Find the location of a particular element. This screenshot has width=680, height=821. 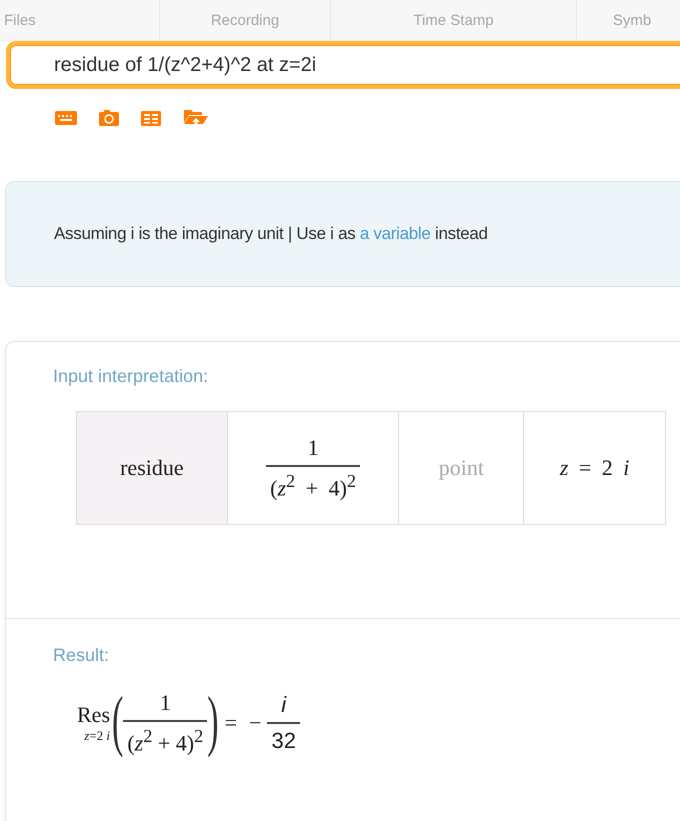

table-cell: residue is located at coordinates (152, 468).